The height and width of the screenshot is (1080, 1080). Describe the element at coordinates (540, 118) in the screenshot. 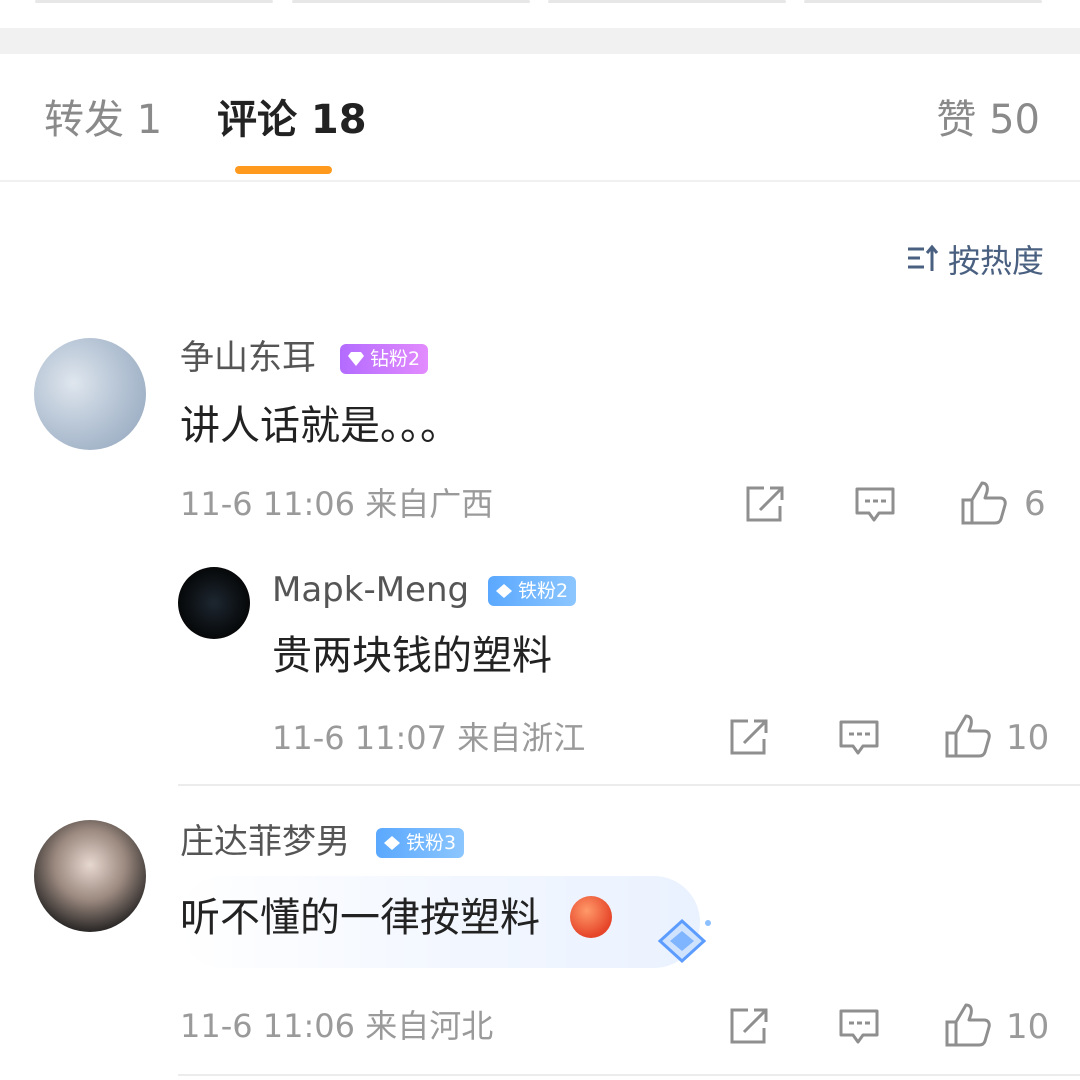

I see `tab-bar: 转发 1 评论 18 赞 50` at that location.